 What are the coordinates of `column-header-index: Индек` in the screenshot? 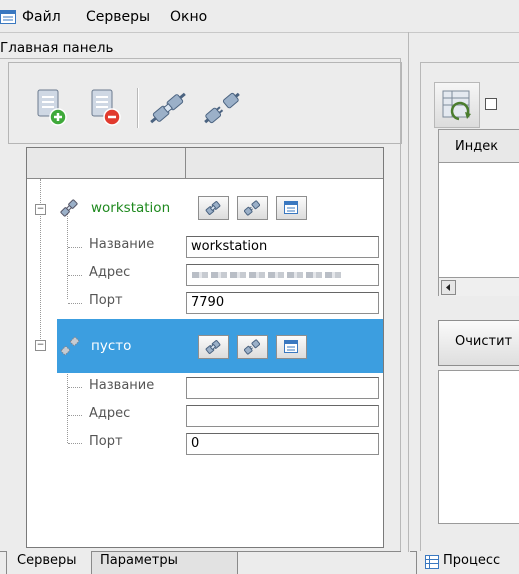 It's located at (476, 146).